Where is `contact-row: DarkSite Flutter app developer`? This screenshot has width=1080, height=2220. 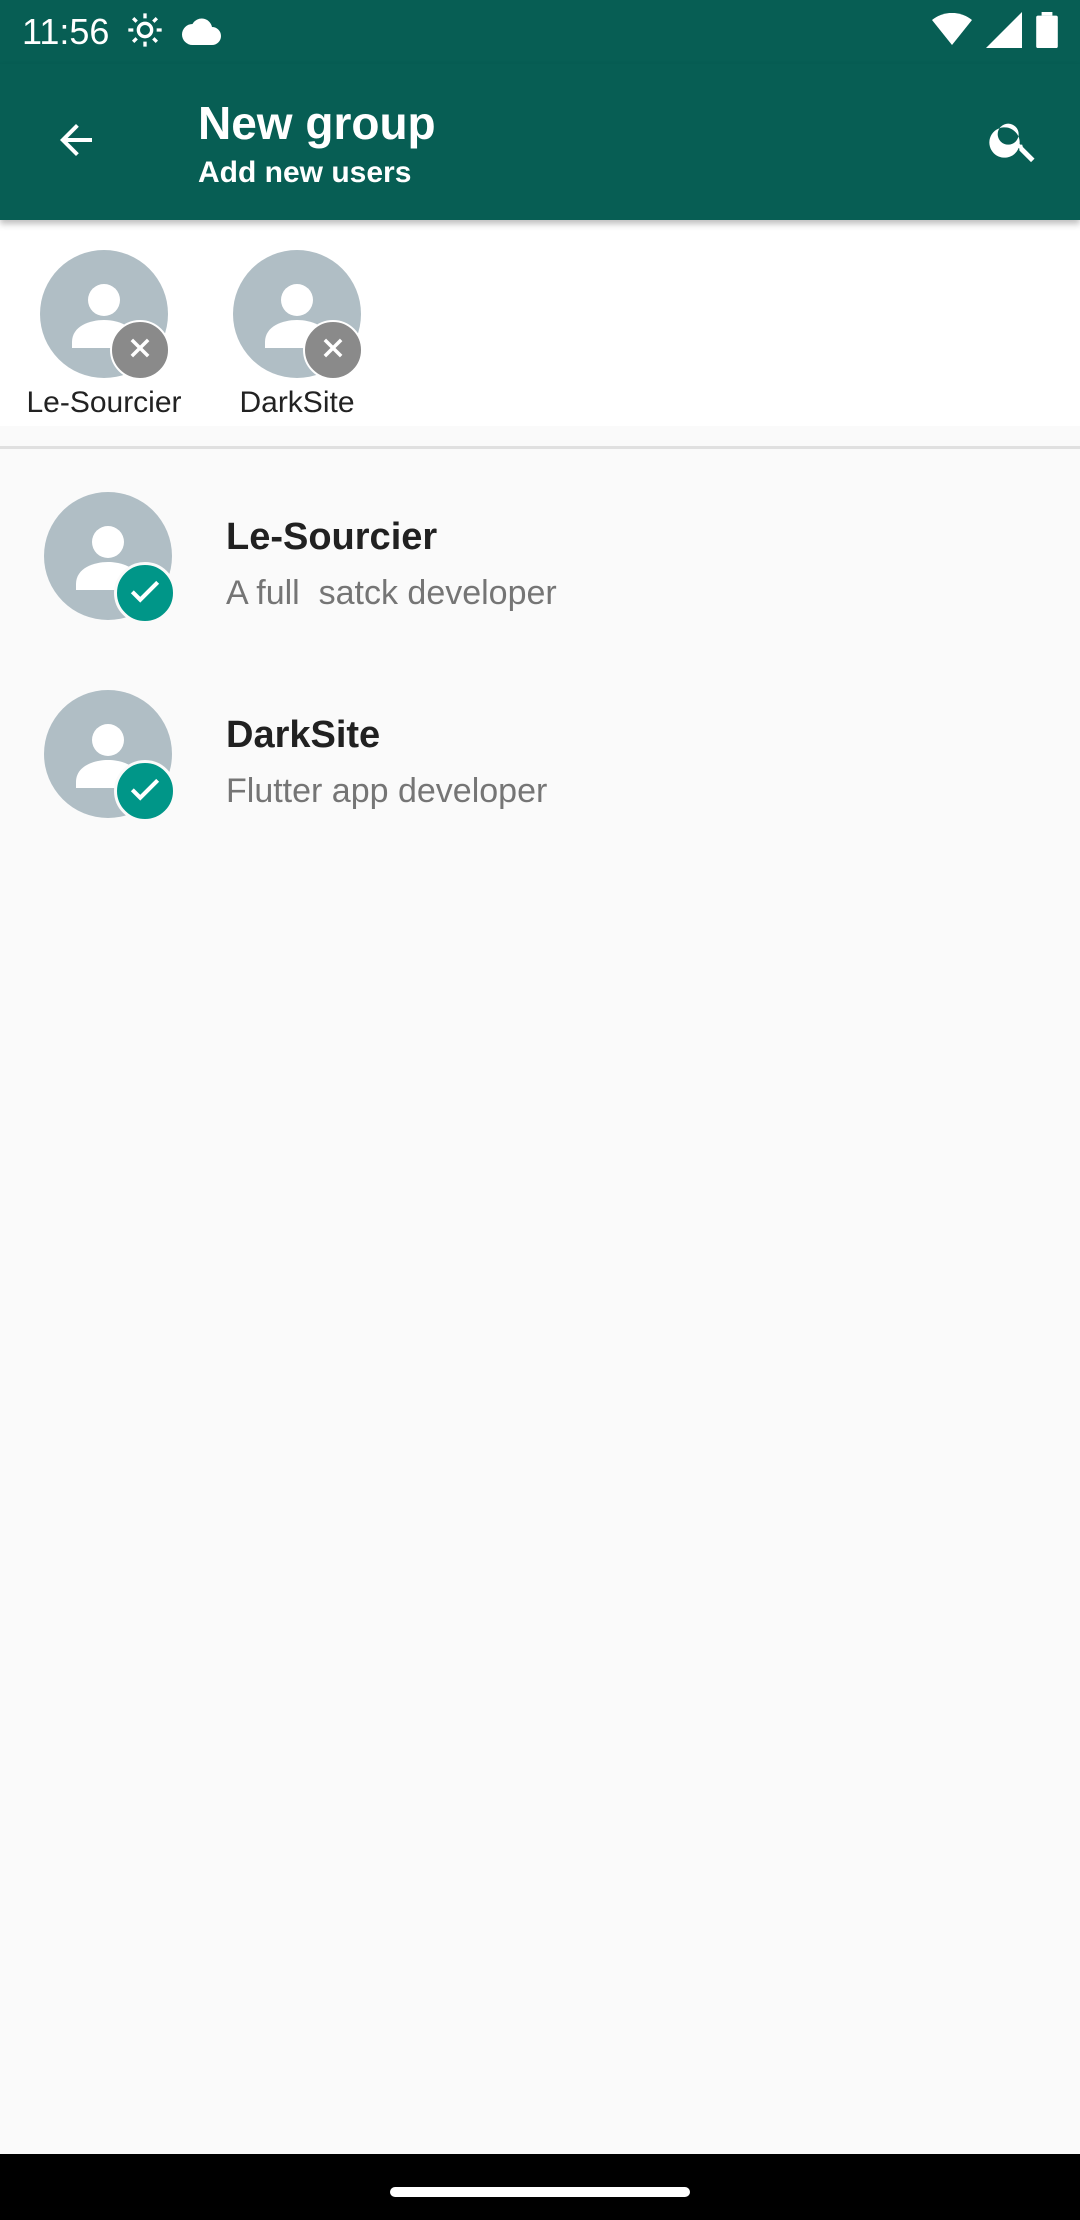 contact-row: DarkSite Flutter app developer is located at coordinates (540, 747).